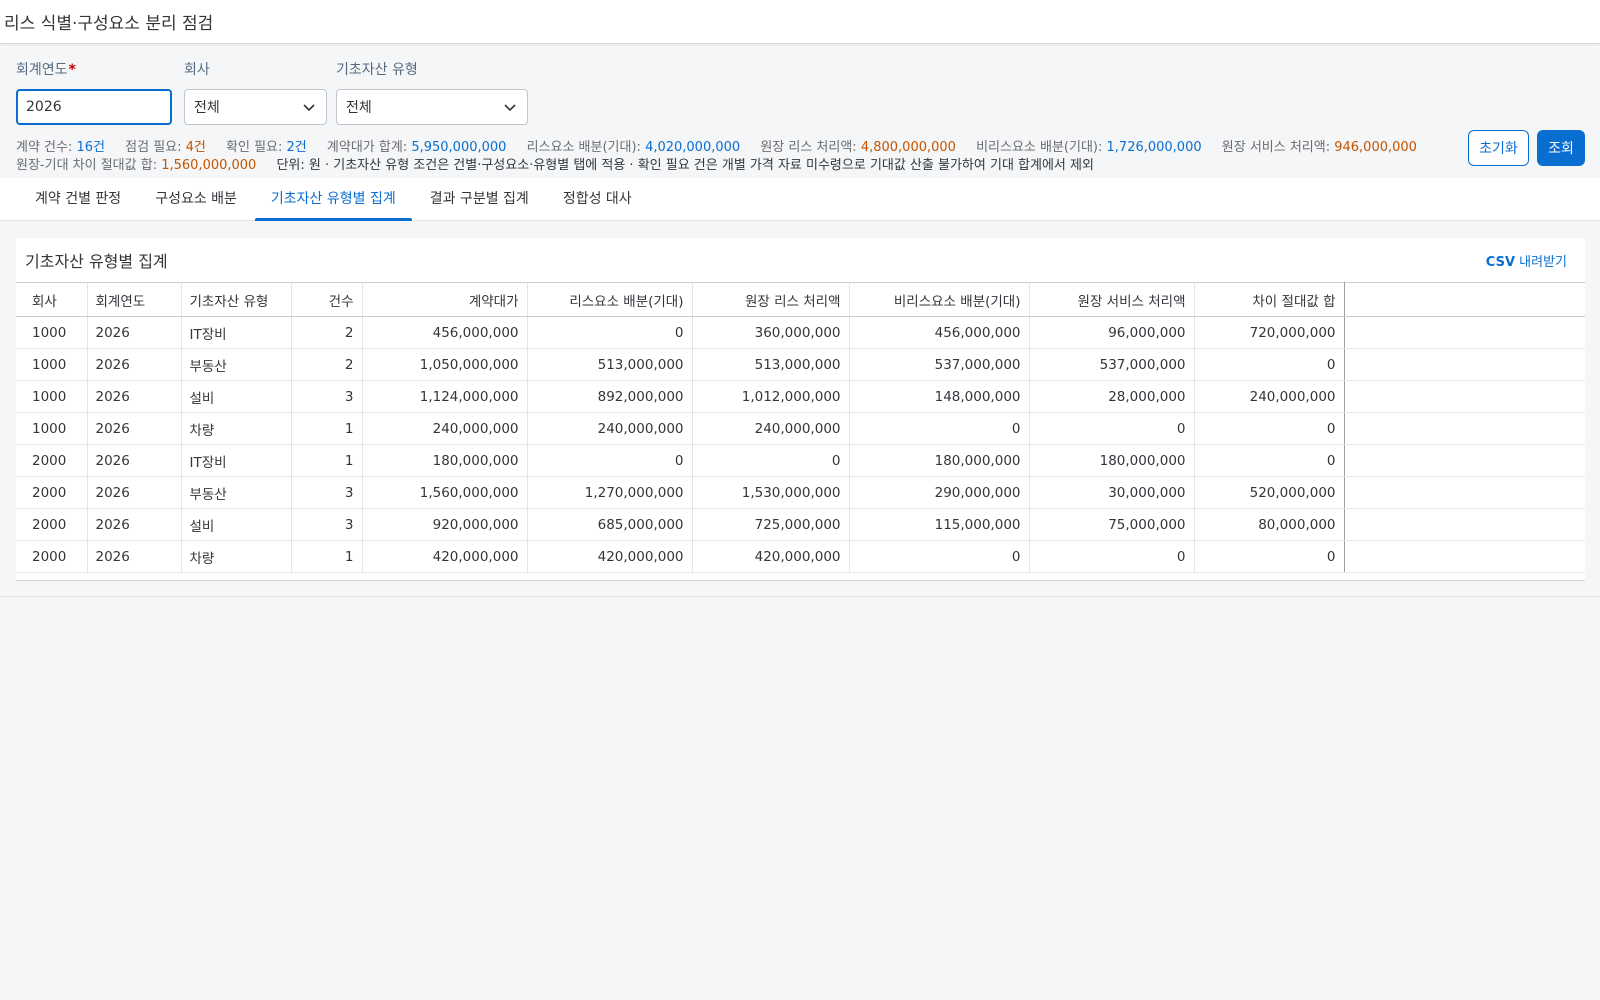  What do you see at coordinates (236, 332) in the screenshot?
I see `table-cell: IT장비` at bounding box center [236, 332].